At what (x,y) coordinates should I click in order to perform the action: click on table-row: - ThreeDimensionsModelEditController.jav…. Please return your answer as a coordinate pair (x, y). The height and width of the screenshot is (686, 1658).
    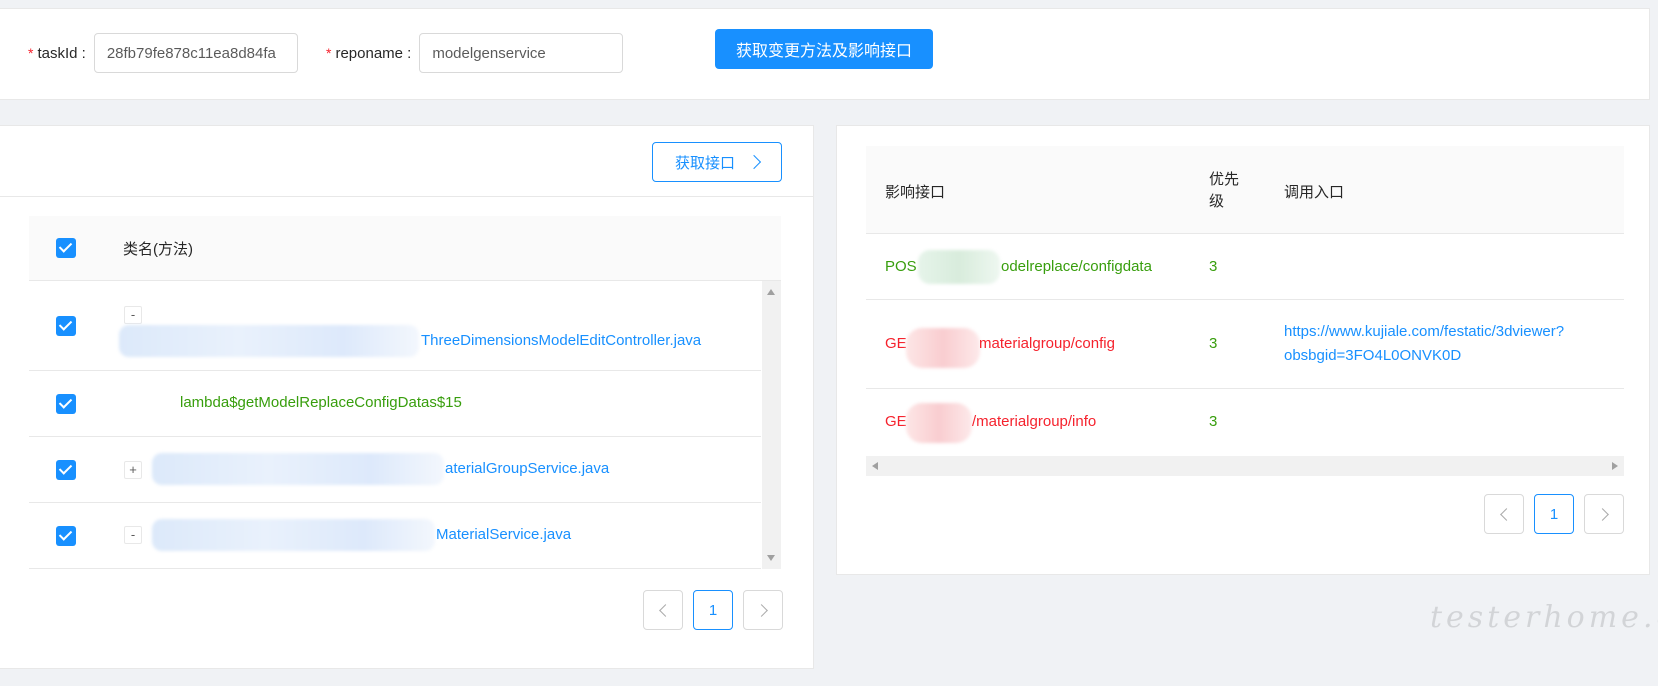
    Looking at the image, I should click on (395, 326).